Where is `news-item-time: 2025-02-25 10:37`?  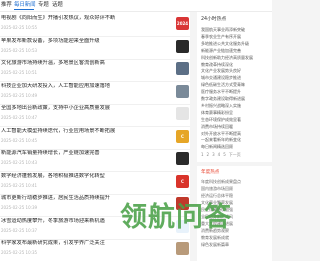 news-item-time: 2025-02-25 10:37 is located at coordinates (19, 230).